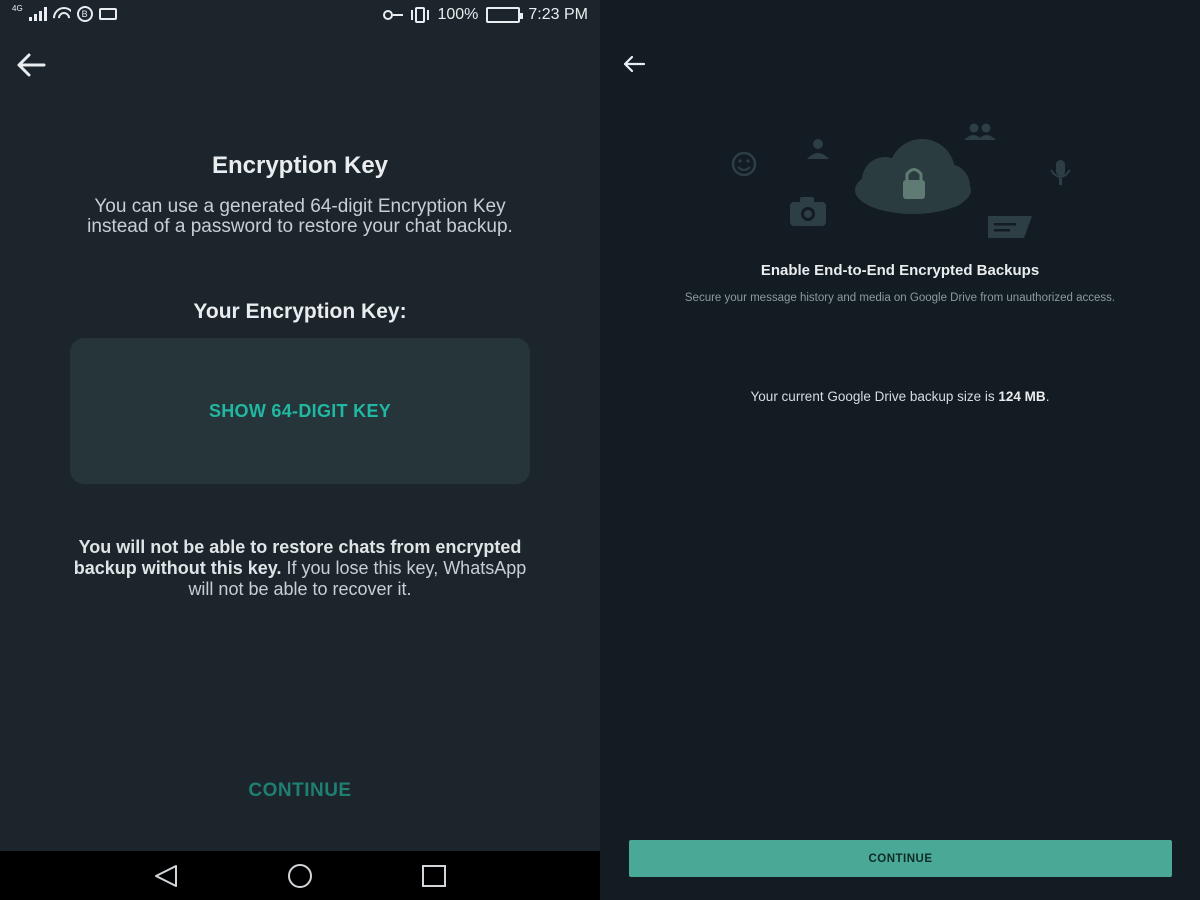 The height and width of the screenshot is (900, 1200). Describe the element at coordinates (434, 876) in the screenshot. I see `recents-icon` at that location.